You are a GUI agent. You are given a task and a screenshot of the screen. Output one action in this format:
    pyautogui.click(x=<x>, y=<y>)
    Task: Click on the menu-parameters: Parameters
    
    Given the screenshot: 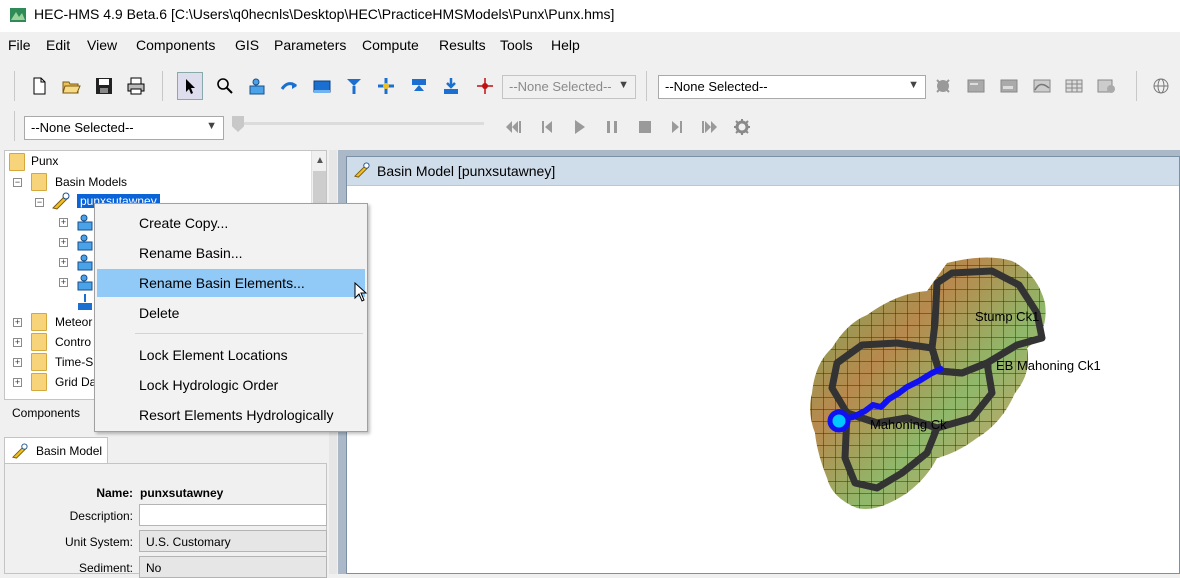 What is the action you would take?
    pyautogui.click(x=310, y=45)
    